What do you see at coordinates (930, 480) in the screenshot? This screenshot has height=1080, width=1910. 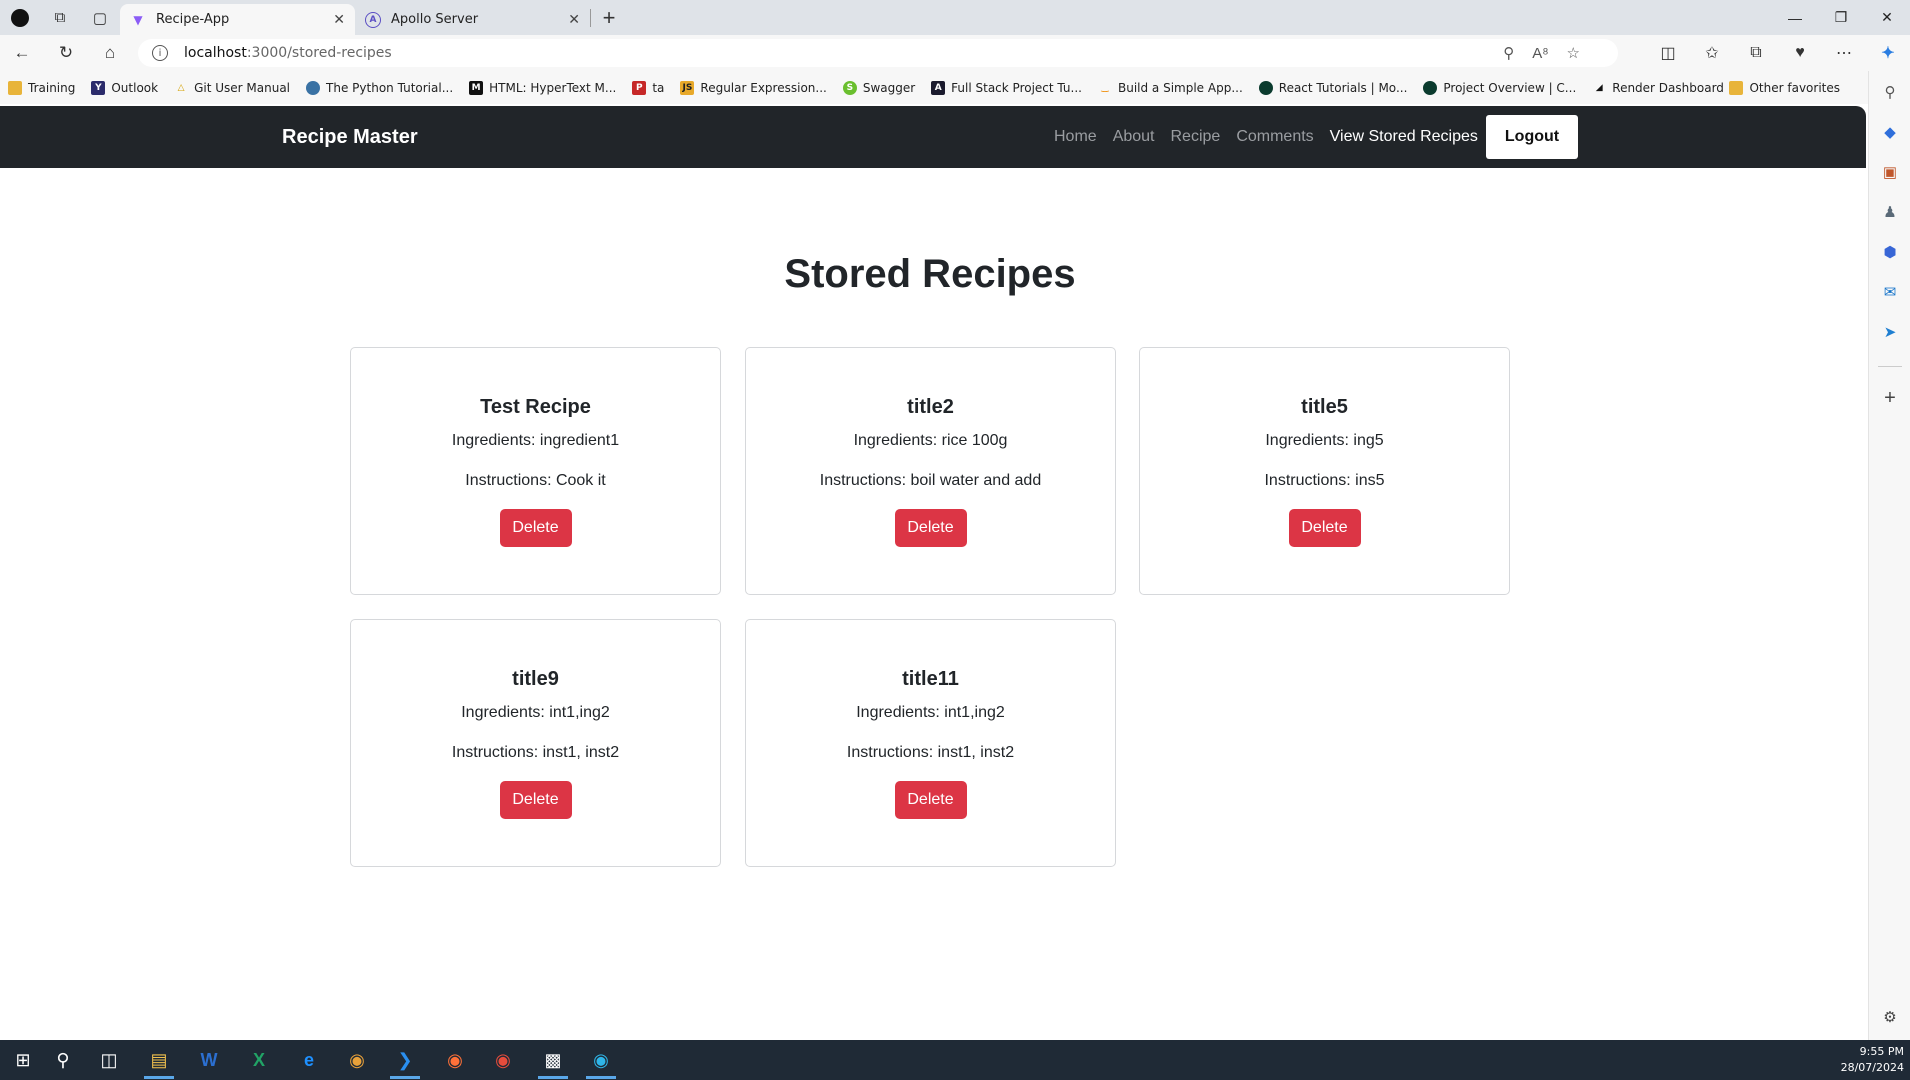 I see `recipe-instructions: Instructions: boil water and add` at bounding box center [930, 480].